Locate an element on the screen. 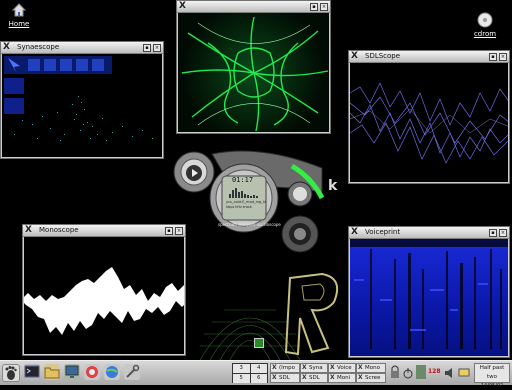 The width and height of the screenshot is (512, 390). clock: Half past two 14/05/02 is located at coordinates (492, 376).